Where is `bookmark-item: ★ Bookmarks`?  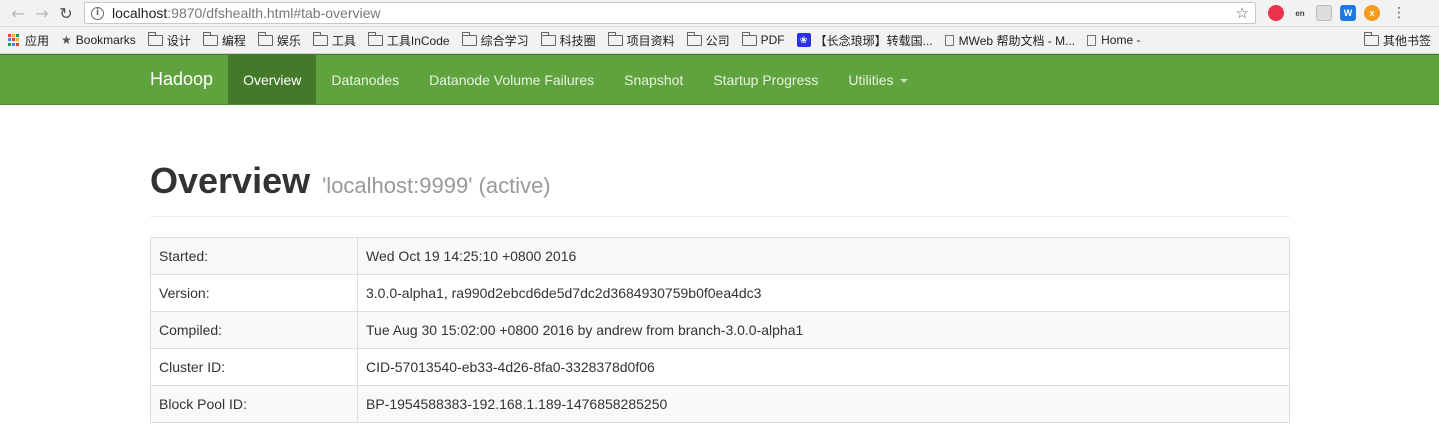 bookmark-item: ★ Bookmarks is located at coordinates (98, 40).